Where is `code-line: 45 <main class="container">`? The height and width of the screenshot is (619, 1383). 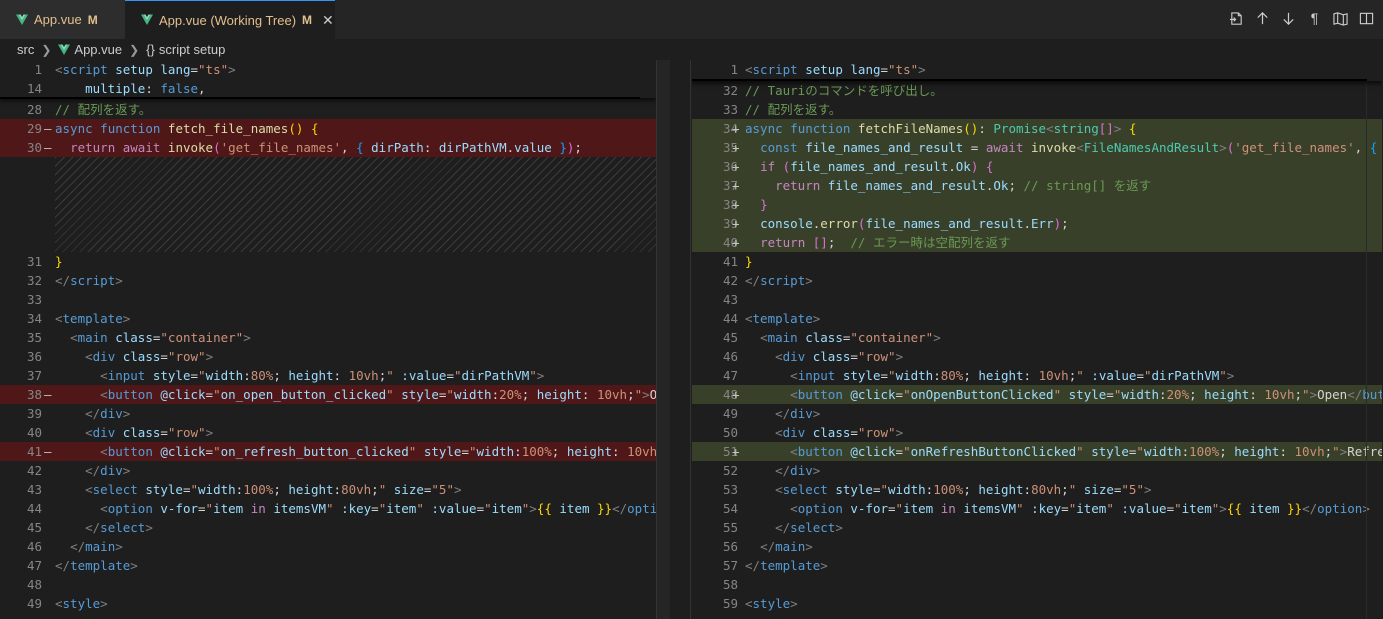 code-line: 45 <main class="container"> is located at coordinates (1037, 337).